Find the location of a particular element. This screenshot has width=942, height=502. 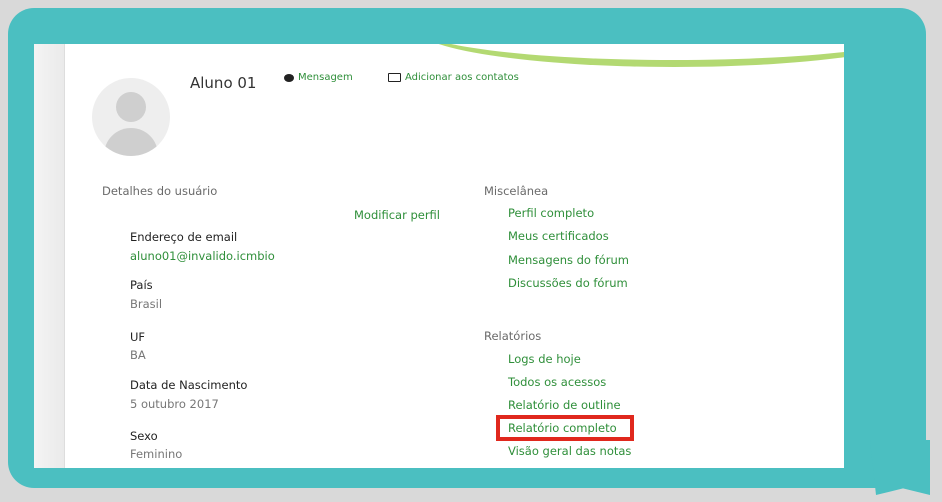

add-contacts-link: Adicionar aos contatos is located at coordinates (453, 77).